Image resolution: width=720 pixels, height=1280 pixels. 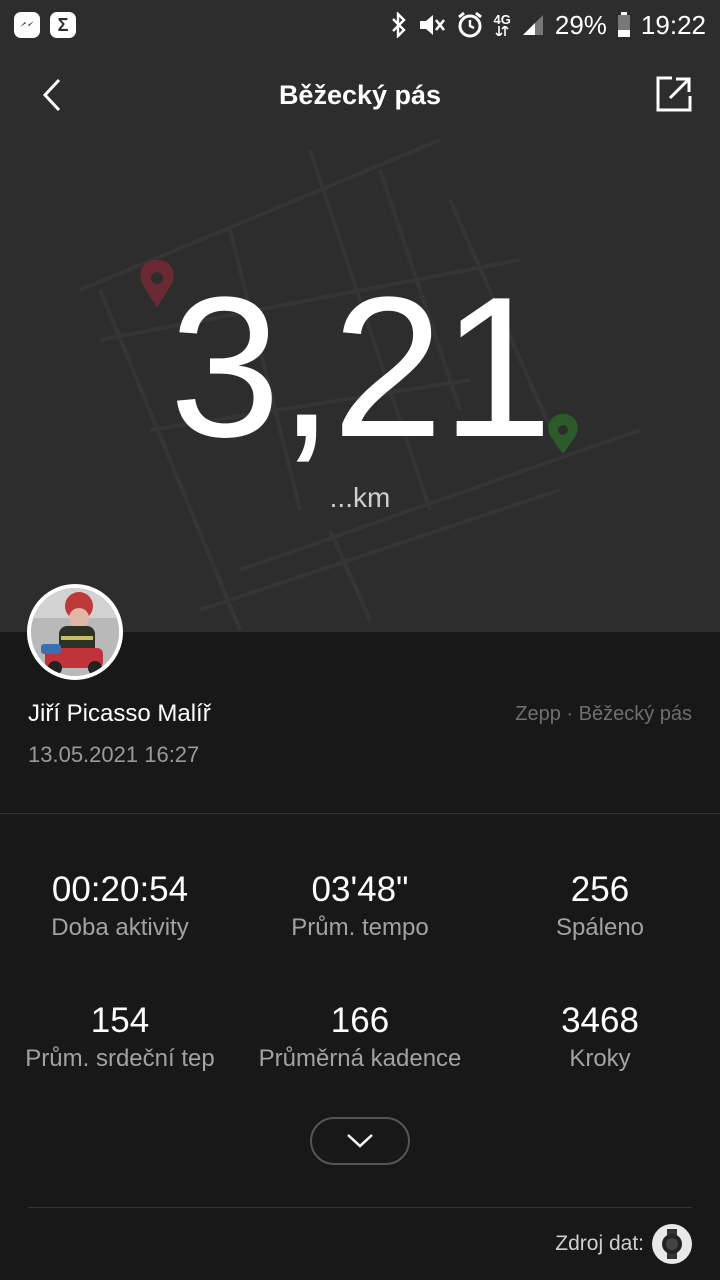 I want to click on stat-steps: 3468 Kroky, so click(x=600, y=1038).